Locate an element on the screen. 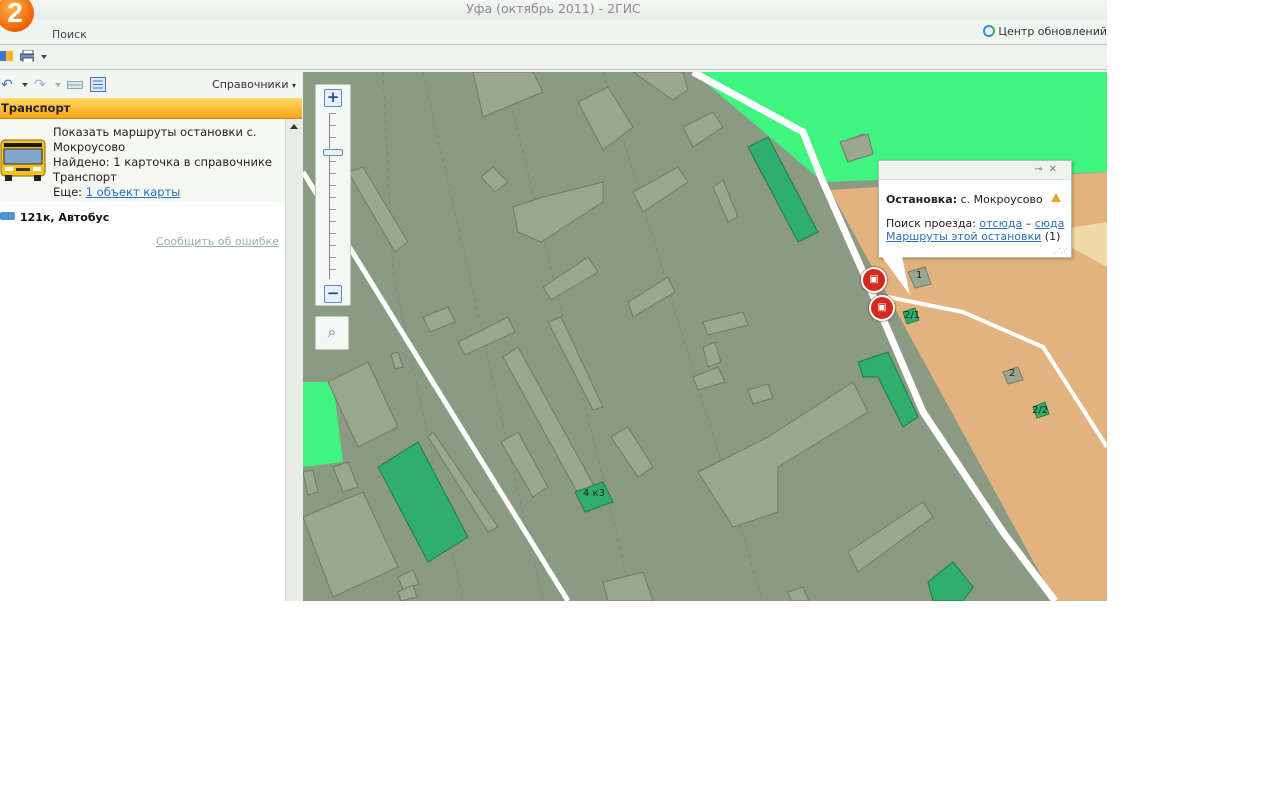 The image size is (1280, 800). building-label-2-2: 2/2 is located at coordinates (1040, 410).